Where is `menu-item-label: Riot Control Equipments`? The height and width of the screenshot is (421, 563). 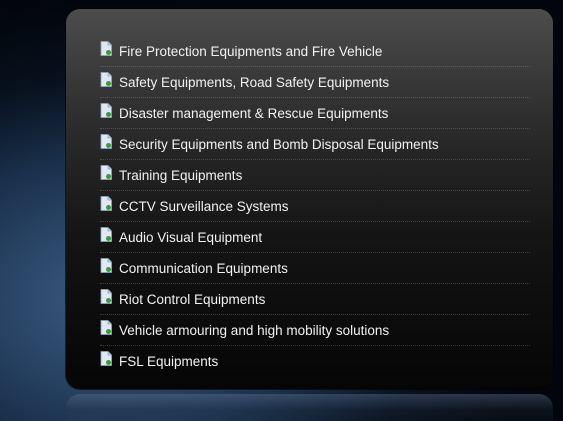 menu-item-label: Riot Control Equipments is located at coordinates (192, 299).